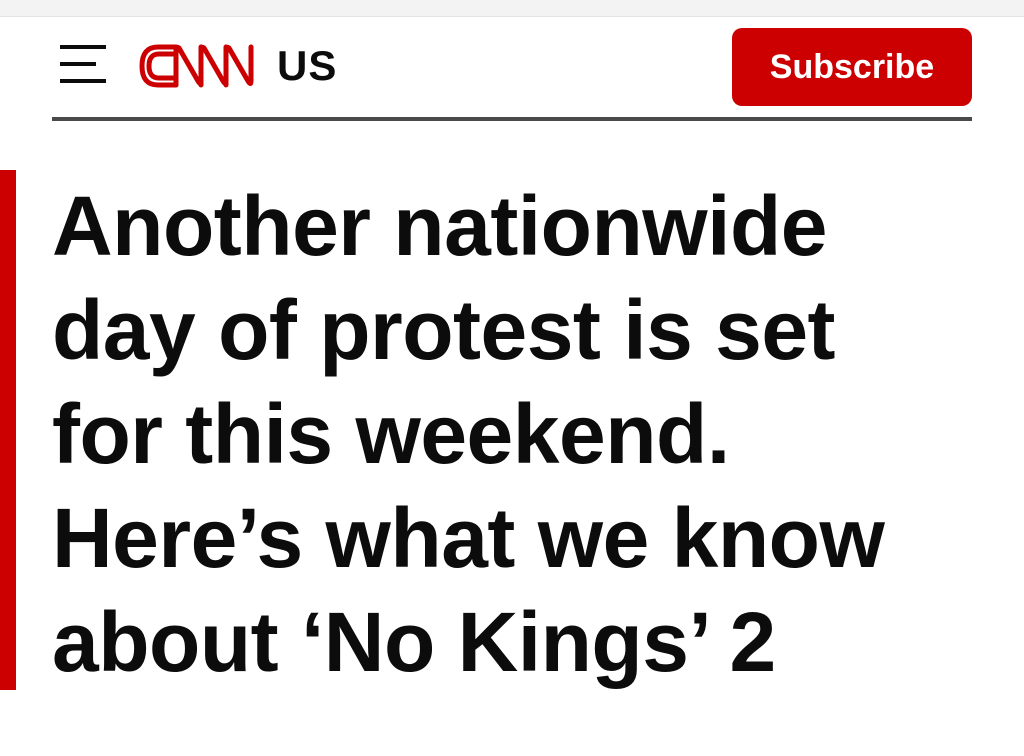 The image size is (1024, 756). I want to click on hamburger-menu-icon, so click(83, 64).